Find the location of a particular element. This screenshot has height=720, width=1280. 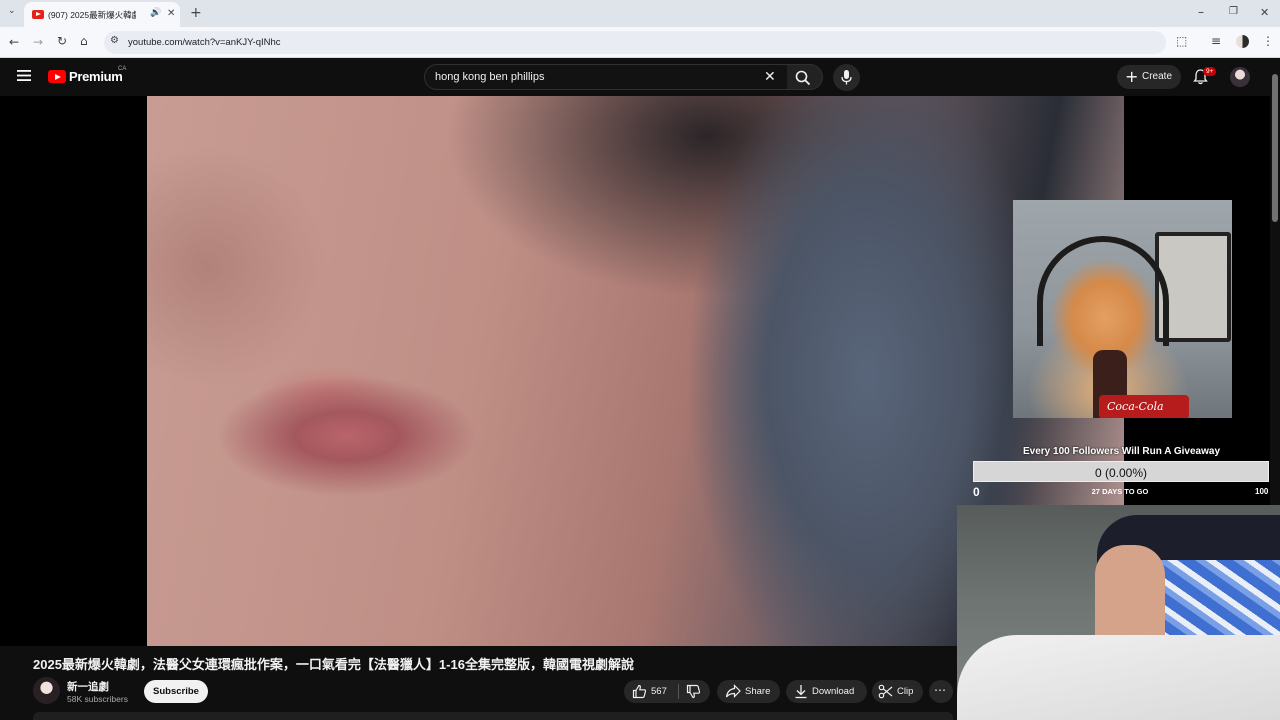

like-button: 567 is located at coordinates (650, 691).